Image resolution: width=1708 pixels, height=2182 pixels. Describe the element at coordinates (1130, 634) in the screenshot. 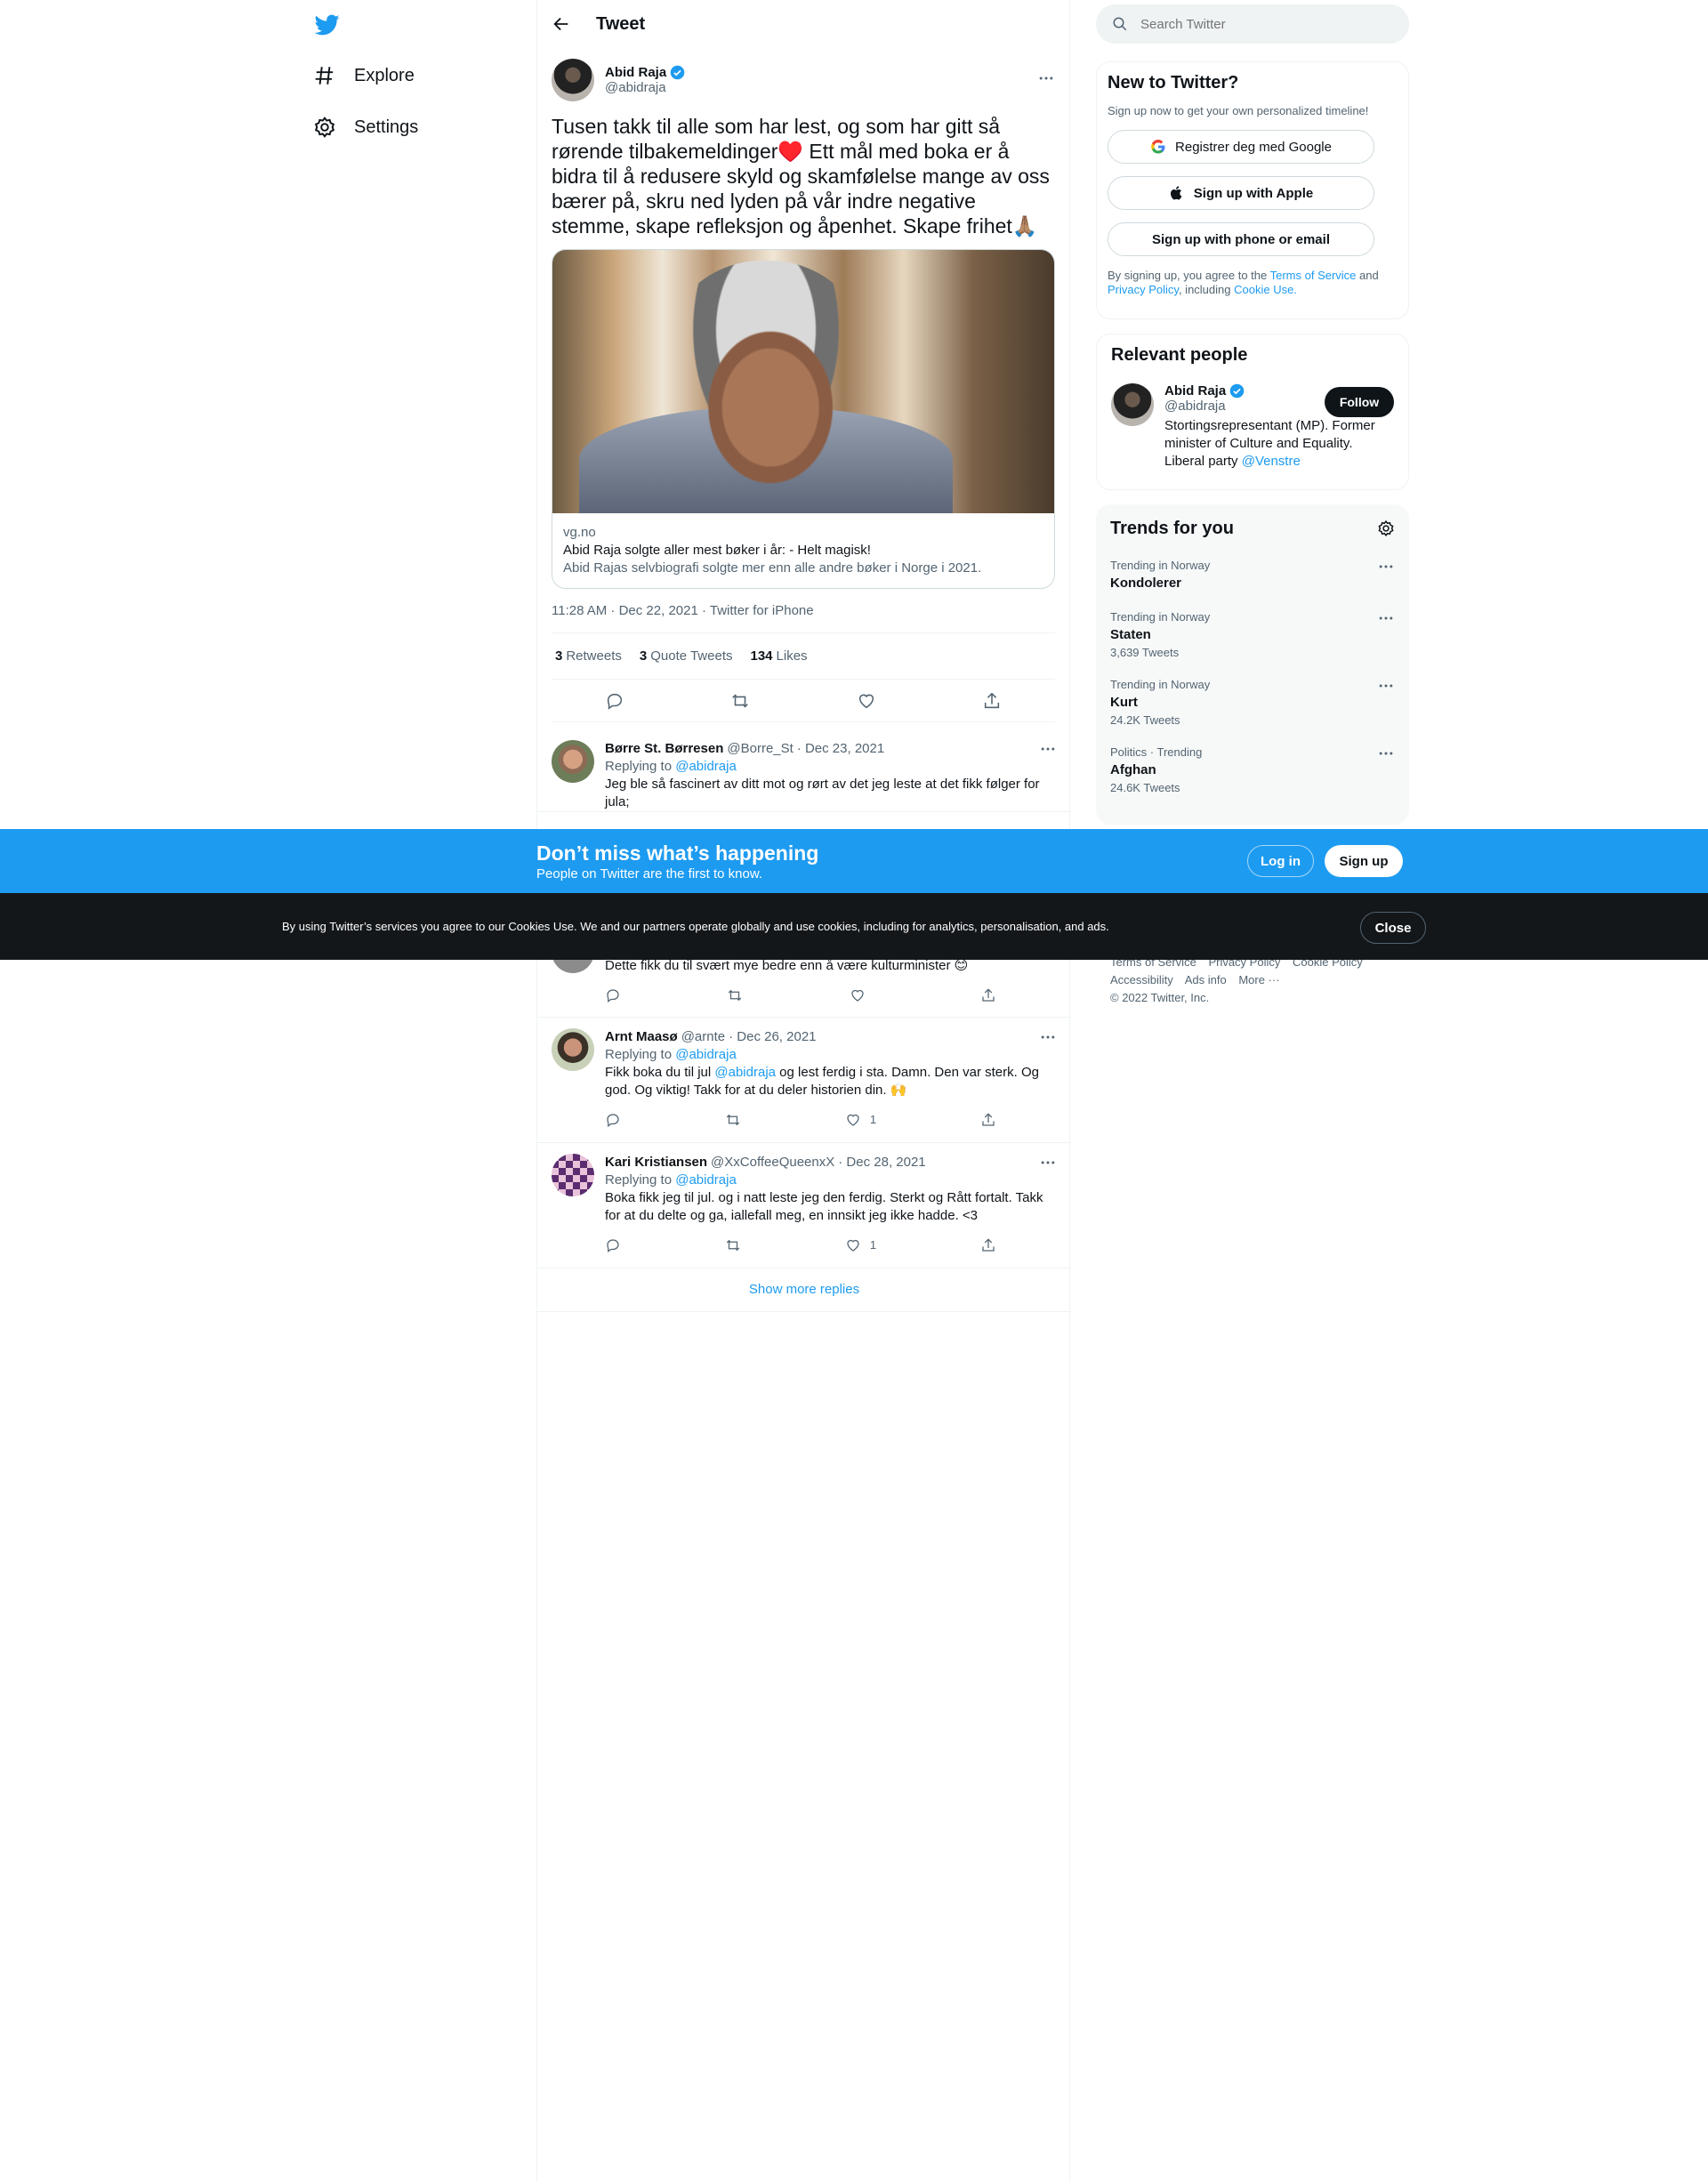

I see `trend-name: Staten` at that location.